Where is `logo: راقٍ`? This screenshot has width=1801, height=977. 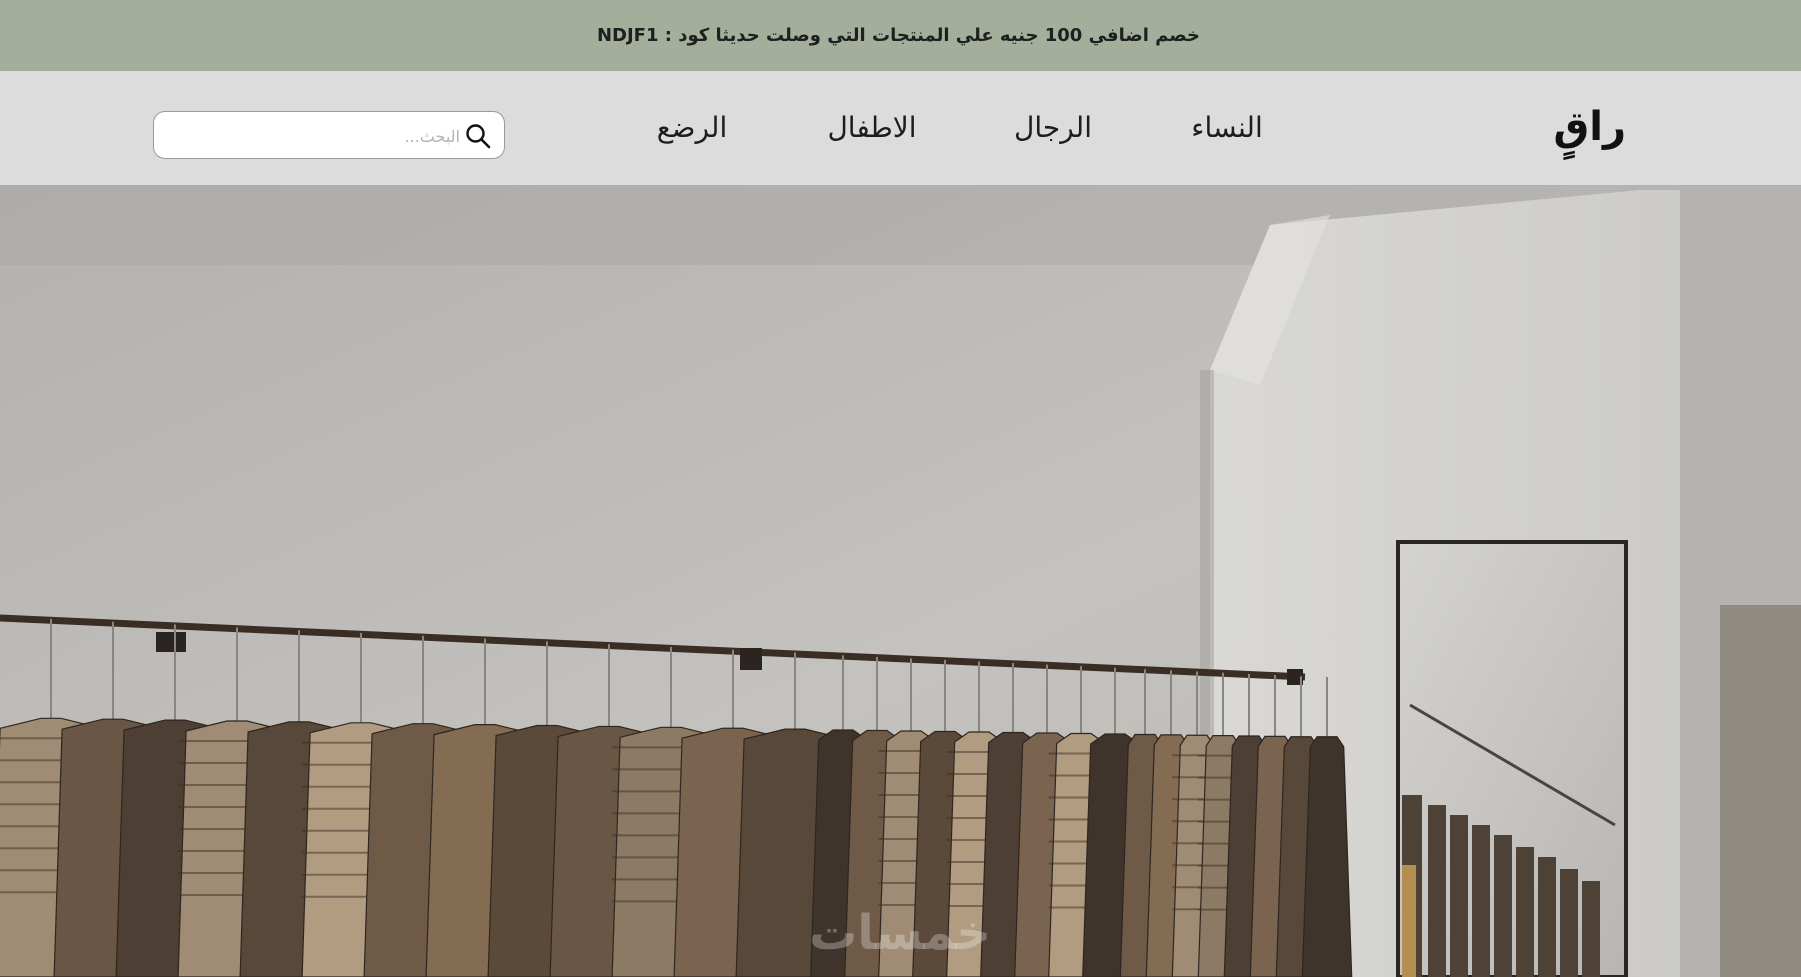
logo: راقٍ is located at coordinates (1590, 127).